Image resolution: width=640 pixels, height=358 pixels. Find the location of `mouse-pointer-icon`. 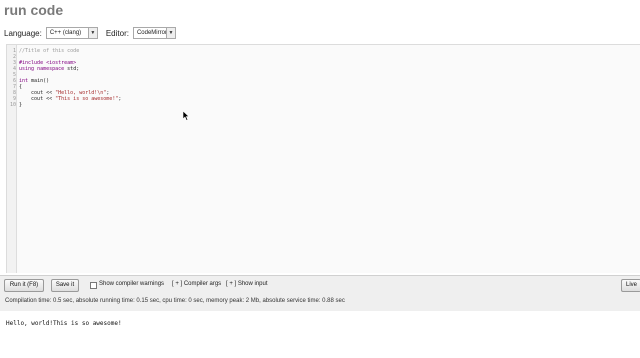

mouse-pointer-icon is located at coordinates (186, 116).